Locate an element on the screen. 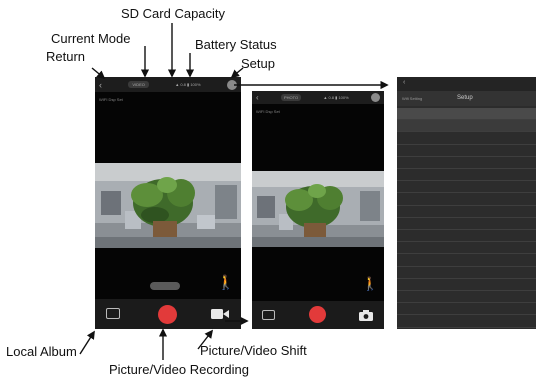 The image size is (536, 379). label-sd-card-capacity: SD Card Capacity is located at coordinates (173, 13).